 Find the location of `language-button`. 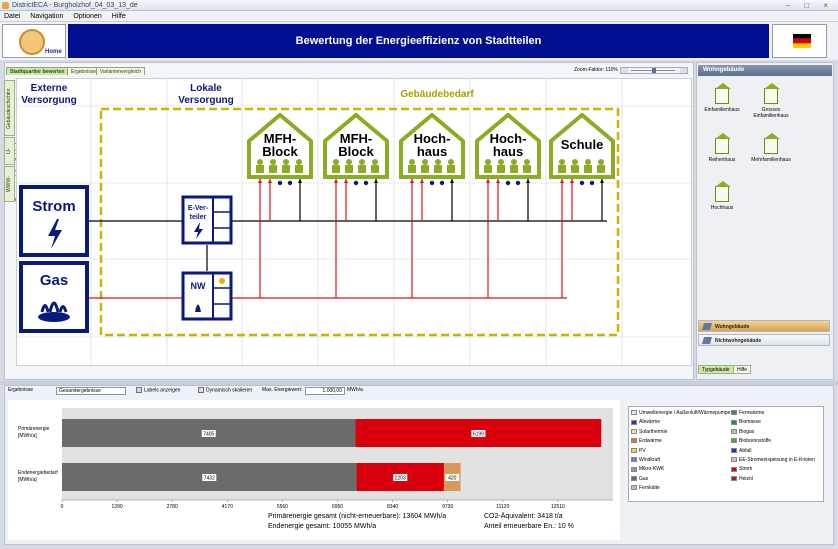

language-button is located at coordinates (799, 41).